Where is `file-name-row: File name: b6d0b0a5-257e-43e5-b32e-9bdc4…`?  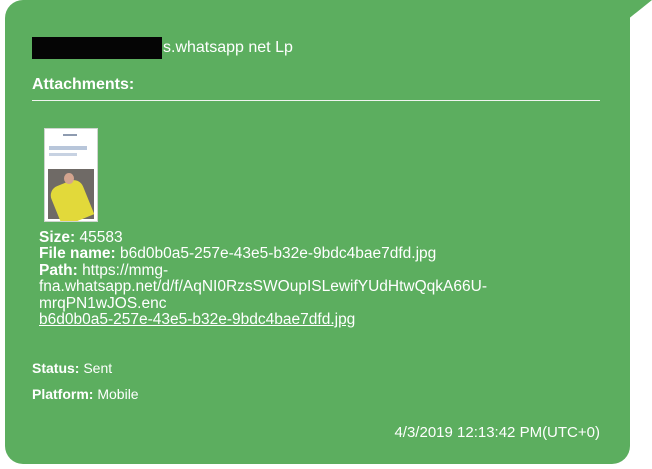 file-name-row: File name: b6d0b0a5-257e-43e5-b32e-9bdc4… is located at coordinates (263, 254).